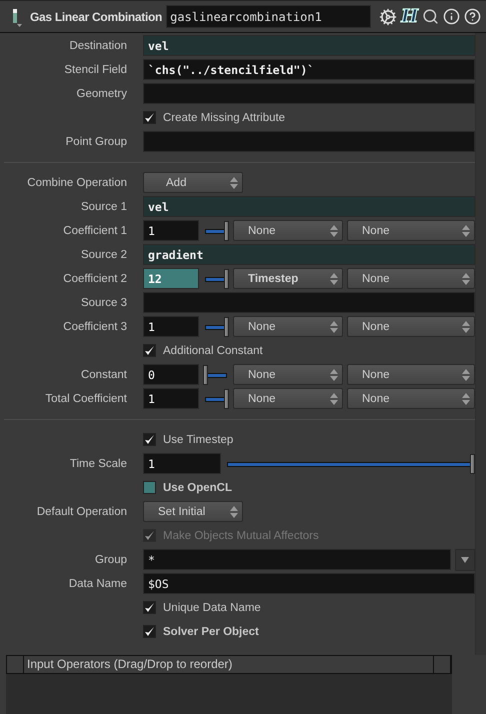 The image size is (486, 714). I want to click on parameter-label: Source 3, so click(104, 302).